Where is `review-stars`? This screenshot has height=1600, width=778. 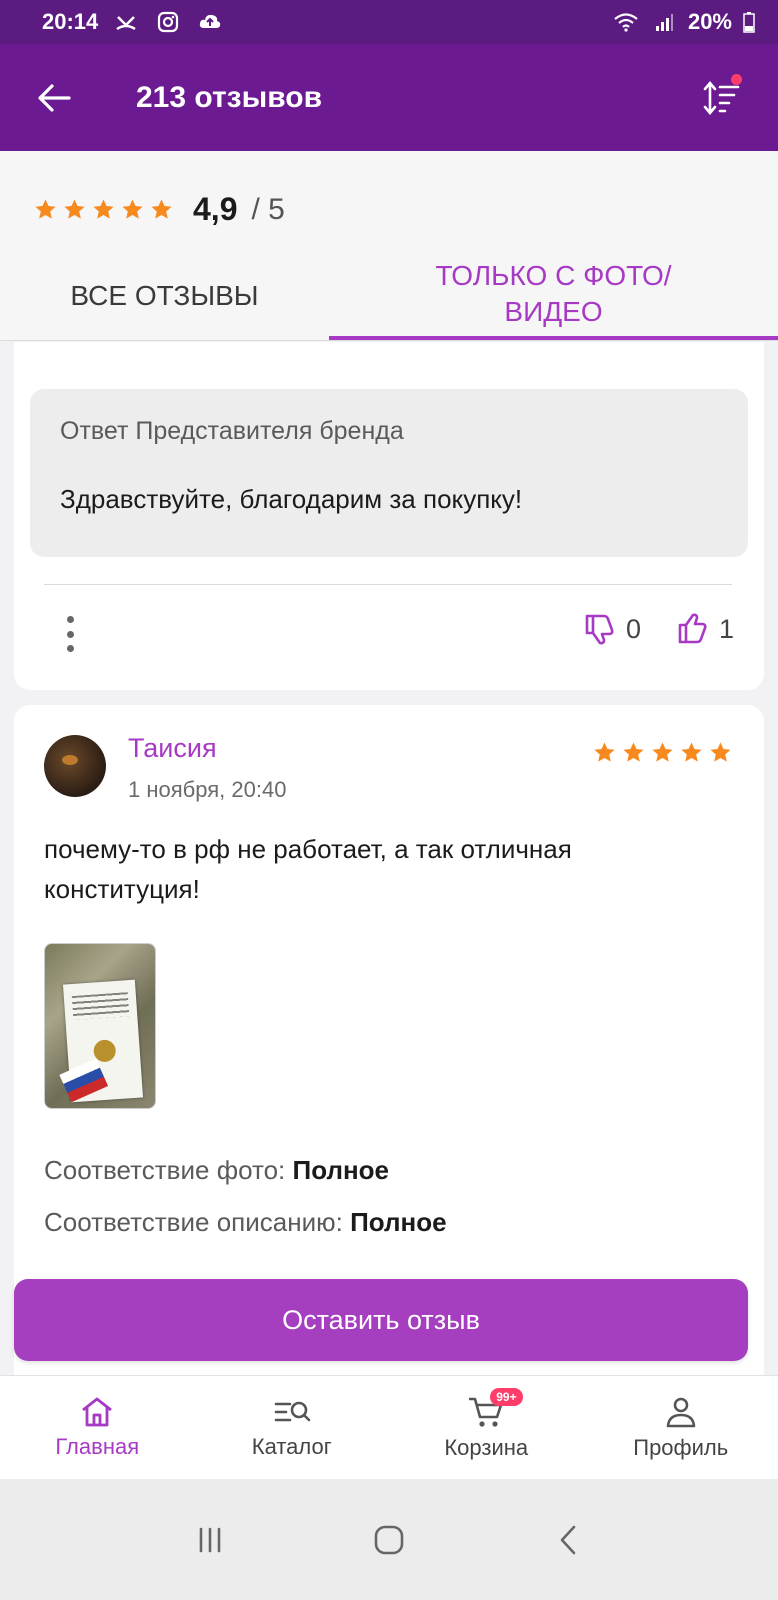
review-stars is located at coordinates (662, 752).